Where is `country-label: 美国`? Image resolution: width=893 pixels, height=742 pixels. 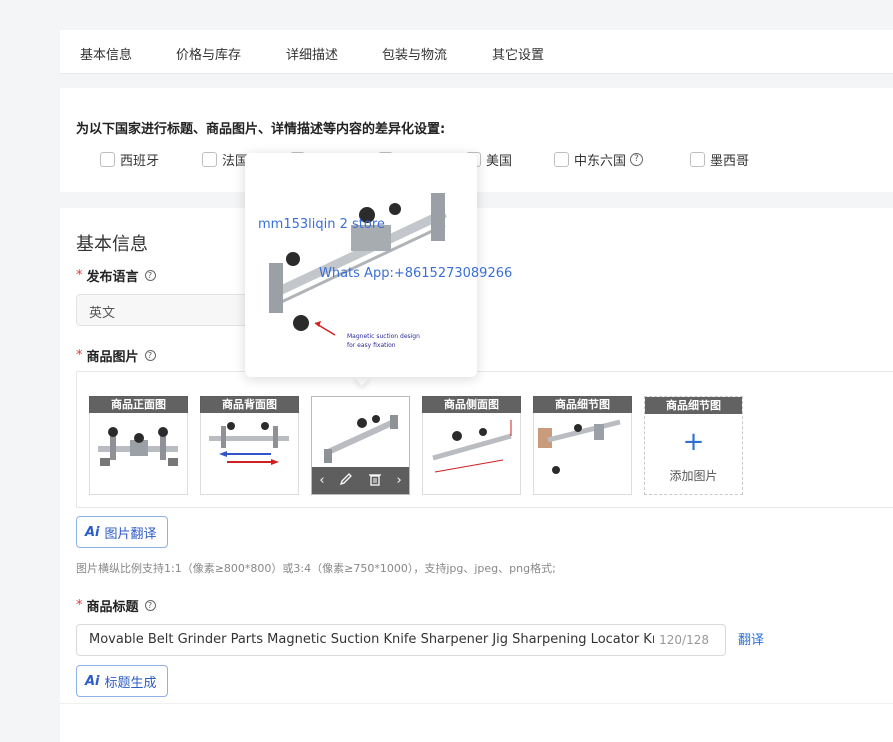 country-label: 美国 is located at coordinates (499, 161).